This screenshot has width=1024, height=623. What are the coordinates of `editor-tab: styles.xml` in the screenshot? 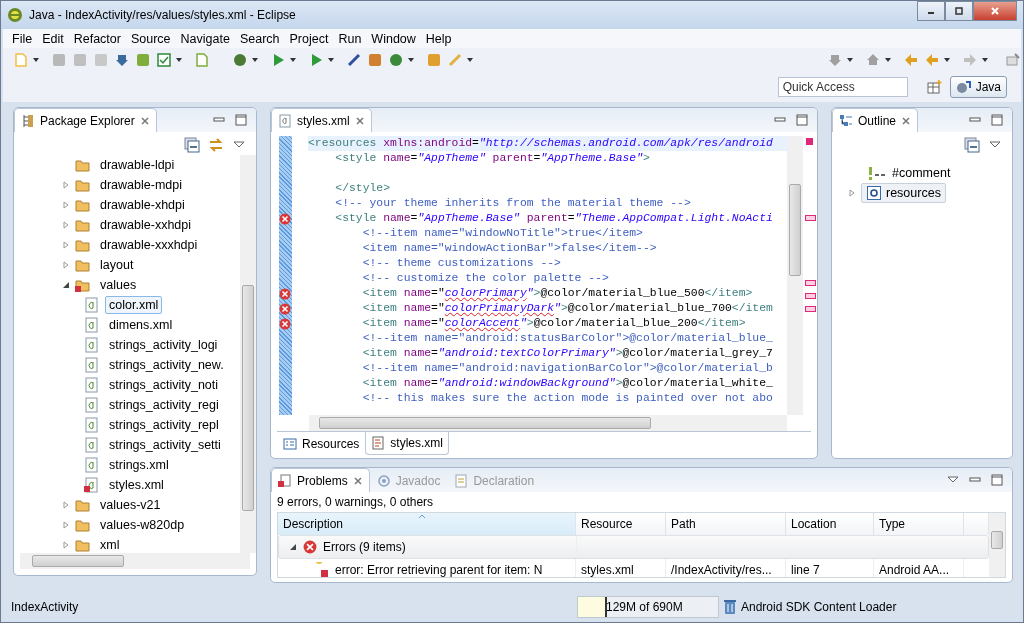 It's located at (321, 120).